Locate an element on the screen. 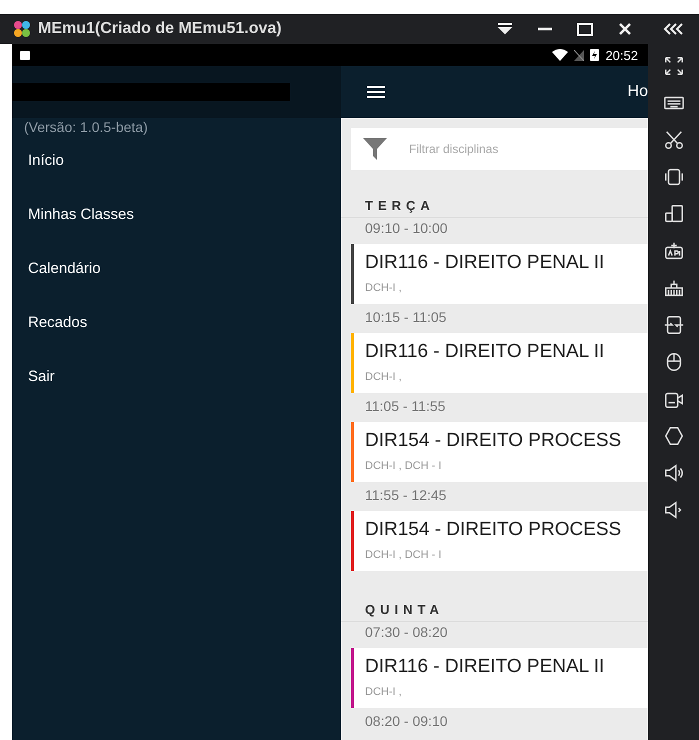 The height and width of the screenshot is (740, 699). time-range: 09:10 - 10:00 is located at coordinates (406, 228).